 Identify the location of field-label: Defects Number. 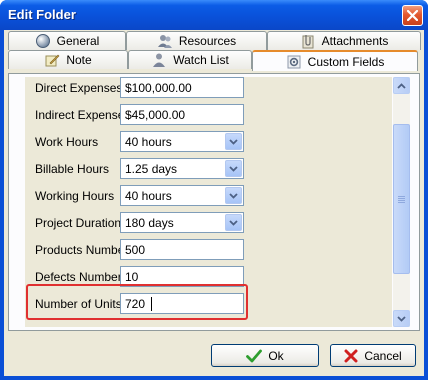
(78, 277).